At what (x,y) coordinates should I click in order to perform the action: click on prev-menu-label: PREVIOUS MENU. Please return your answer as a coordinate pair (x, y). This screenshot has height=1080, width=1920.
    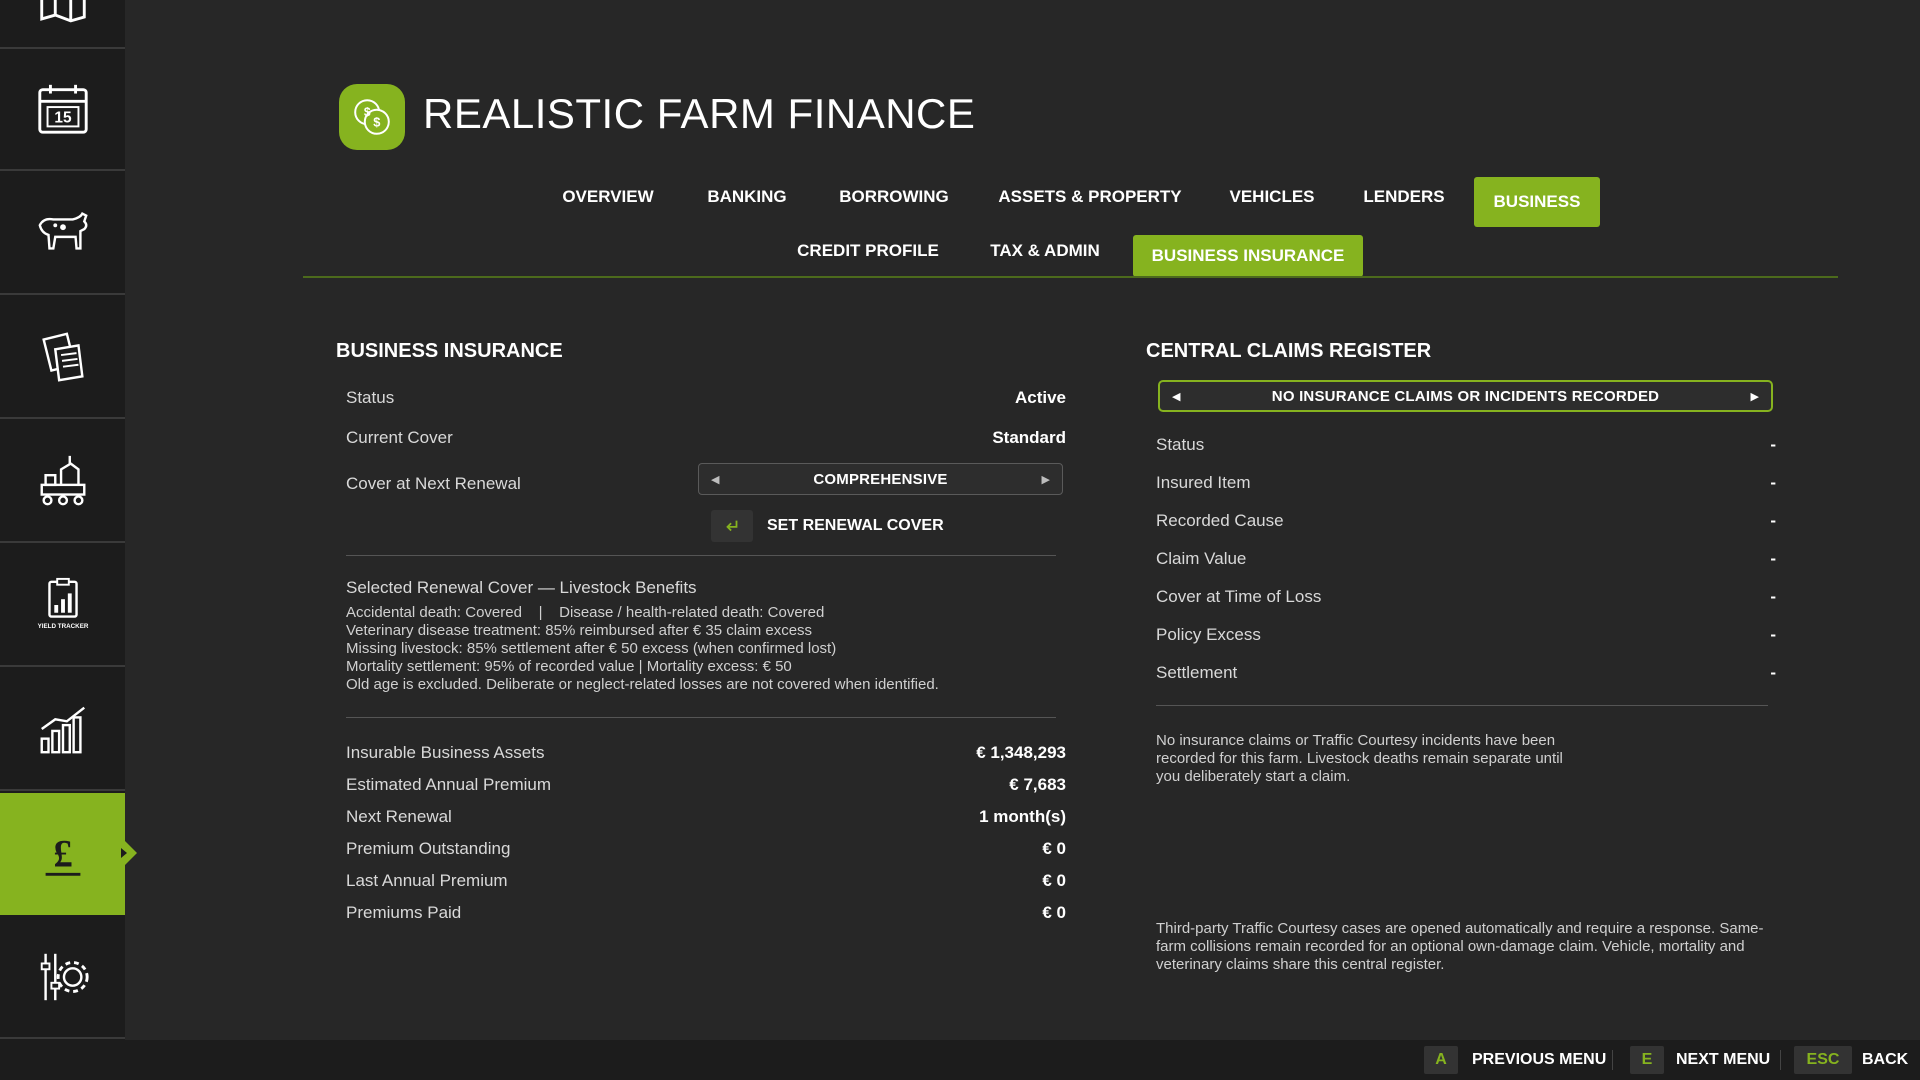
    Looking at the image, I should click on (1539, 1060).